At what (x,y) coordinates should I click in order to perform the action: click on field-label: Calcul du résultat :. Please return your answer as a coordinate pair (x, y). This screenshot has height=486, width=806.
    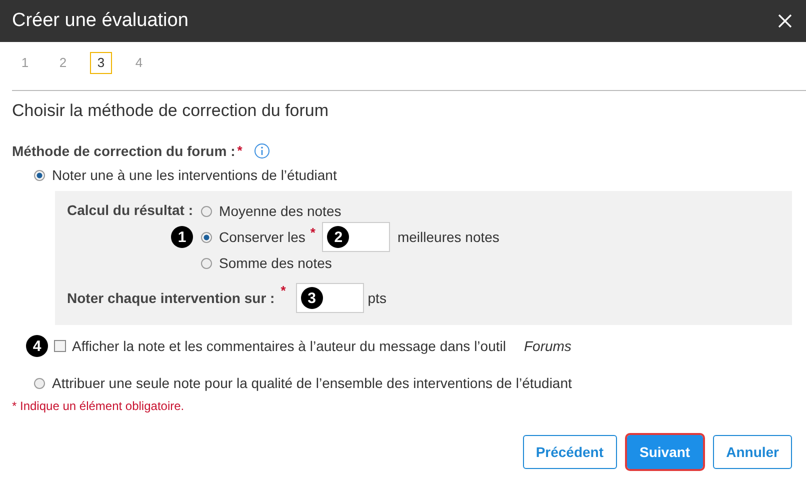
    Looking at the image, I should click on (130, 209).